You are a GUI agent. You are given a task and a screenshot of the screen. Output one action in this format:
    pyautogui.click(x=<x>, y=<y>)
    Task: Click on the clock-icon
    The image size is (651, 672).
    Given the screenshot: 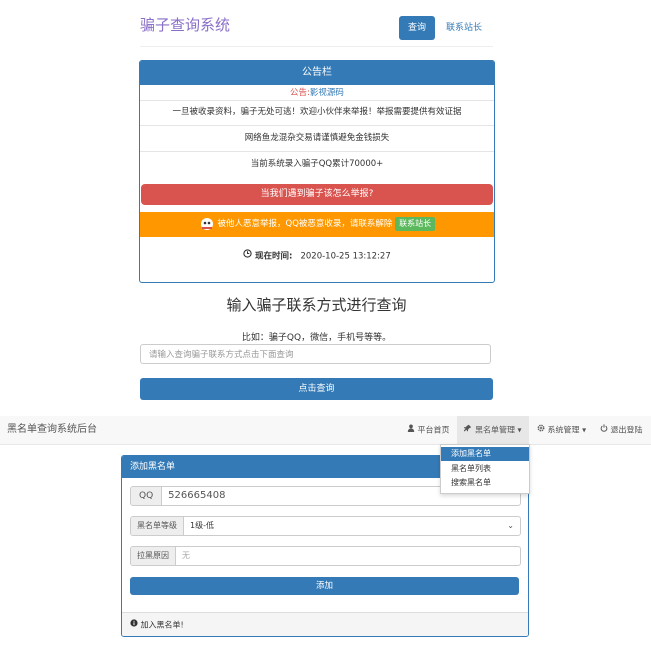 What is the action you would take?
    pyautogui.click(x=247, y=256)
    